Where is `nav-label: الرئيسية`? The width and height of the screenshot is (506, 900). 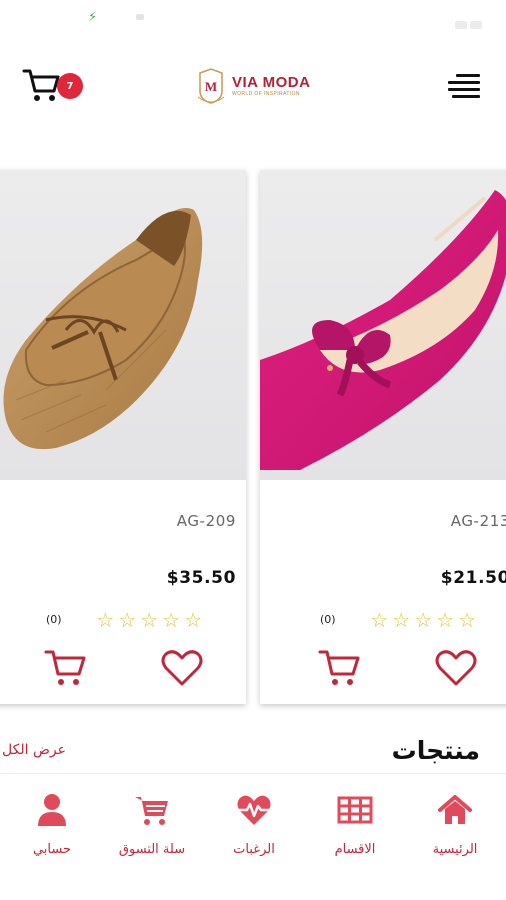
nav-label: الرئيسية is located at coordinates (455, 849).